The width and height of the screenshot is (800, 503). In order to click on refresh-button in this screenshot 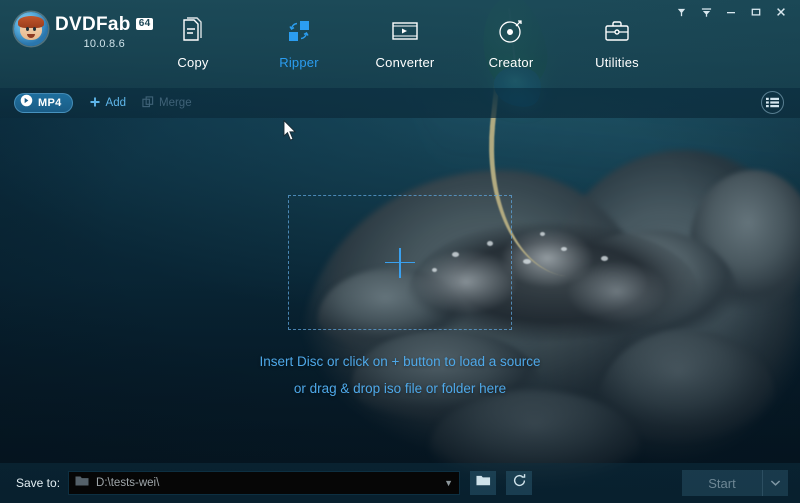, I will do `click(519, 483)`.